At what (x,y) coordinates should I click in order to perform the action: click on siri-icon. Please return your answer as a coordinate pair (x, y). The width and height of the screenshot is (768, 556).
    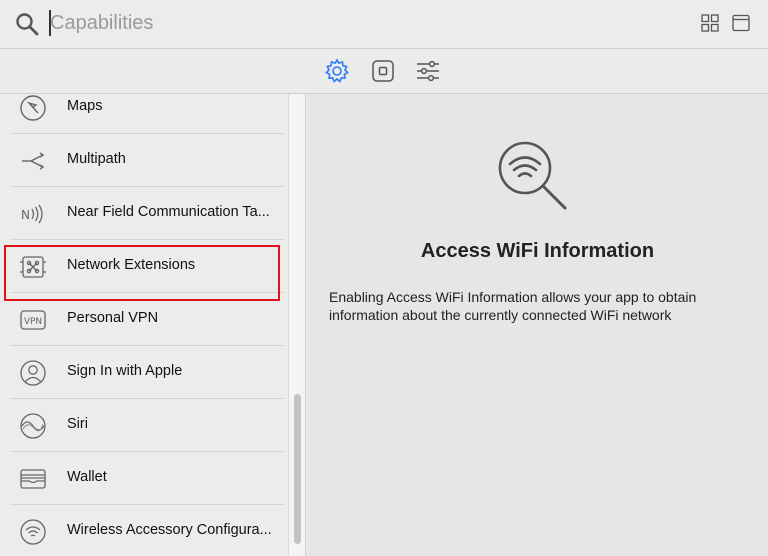
    Looking at the image, I should click on (33, 426).